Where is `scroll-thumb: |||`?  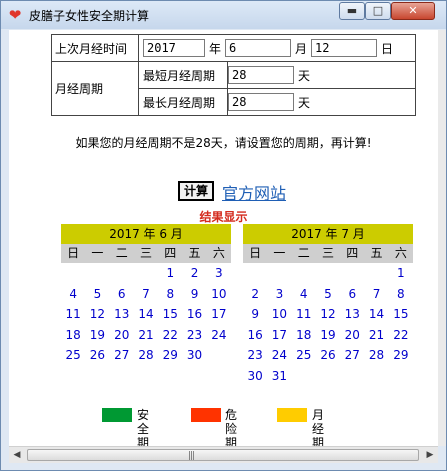 scroll-thumb: ||| is located at coordinates (223, 455).